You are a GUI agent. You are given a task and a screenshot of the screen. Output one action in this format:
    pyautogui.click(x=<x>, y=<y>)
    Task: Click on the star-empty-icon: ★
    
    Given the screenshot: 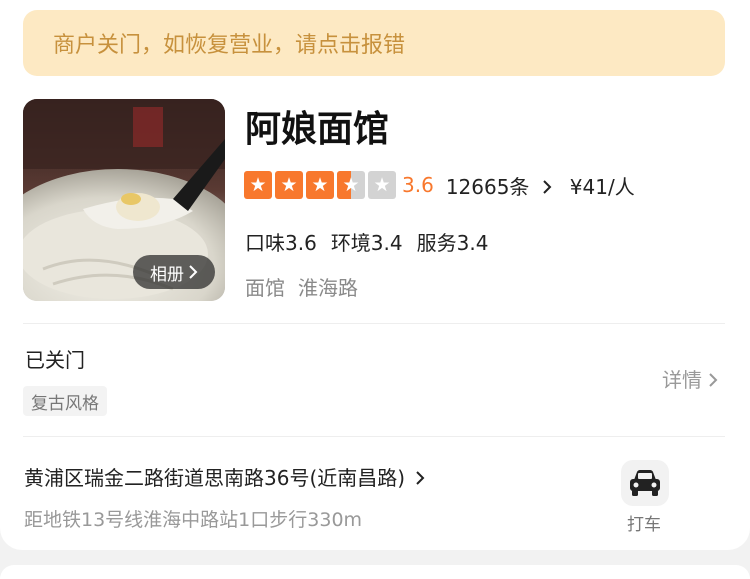 What is the action you would take?
    pyautogui.click(x=382, y=185)
    